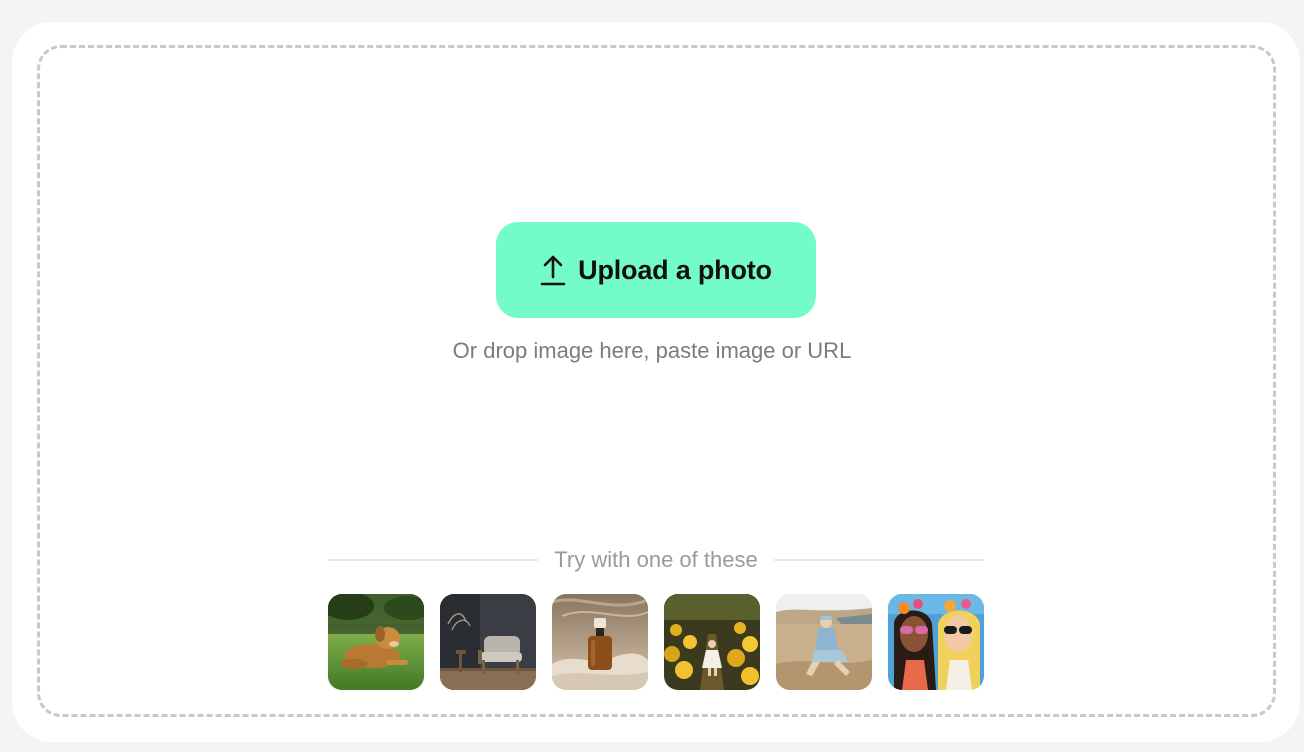  What do you see at coordinates (553, 270) in the screenshot?
I see `upload-arrow-icon` at bounding box center [553, 270].